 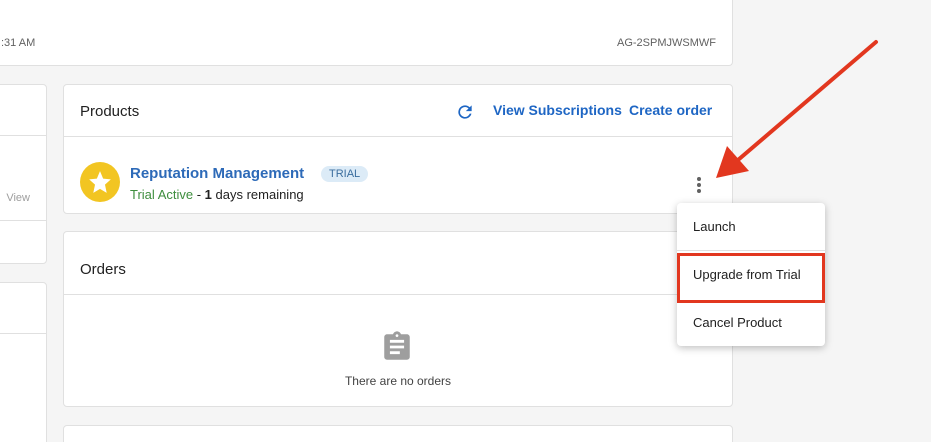 What do you see at coordinates (398, 433) in the screenshot?
I see `bottom-card` at bounding box center [398, 433].